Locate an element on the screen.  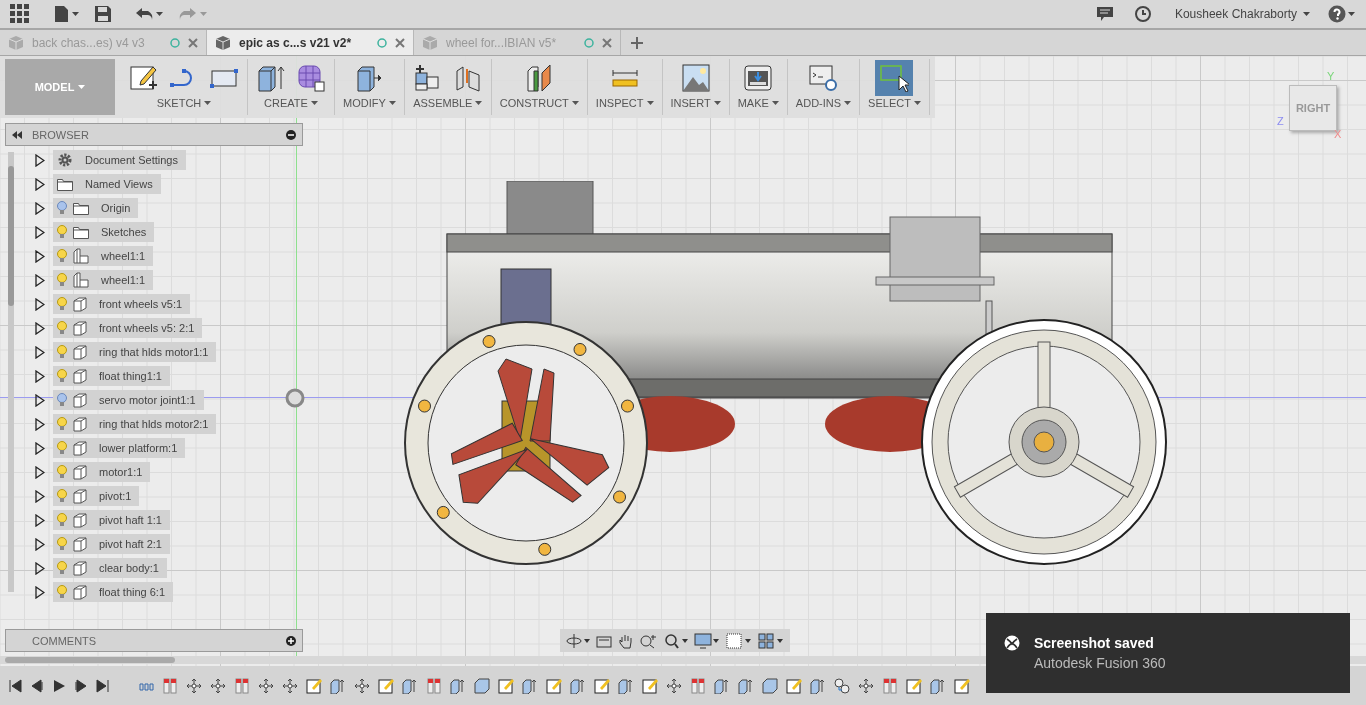
browser-item: pivot haft 1:1 is located at coordinates (111, 520).